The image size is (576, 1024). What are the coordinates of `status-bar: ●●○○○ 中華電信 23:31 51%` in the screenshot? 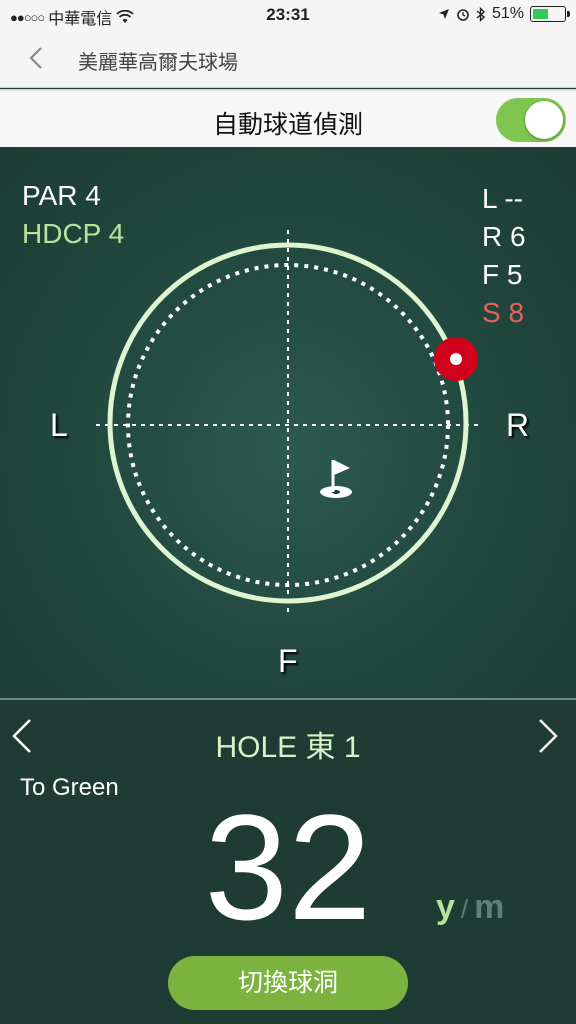 It's located at (288, 15).